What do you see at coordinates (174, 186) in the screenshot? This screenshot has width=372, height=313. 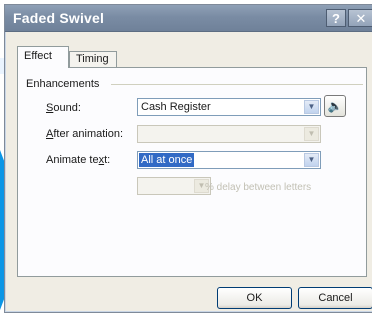 I see `delay-spinner: ▼` at bounding box center [174, 186].